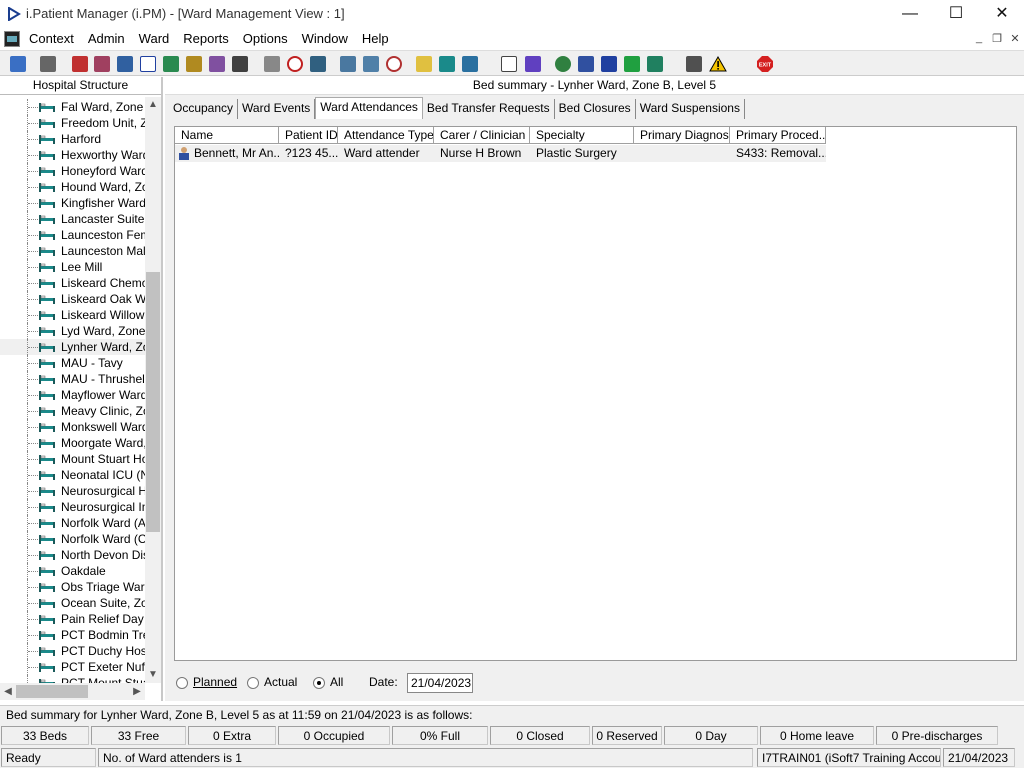  What do you see at coordinates (375, 38) in the screenshot?
I see `menu-help: Help` at bounding box center [375, 38].